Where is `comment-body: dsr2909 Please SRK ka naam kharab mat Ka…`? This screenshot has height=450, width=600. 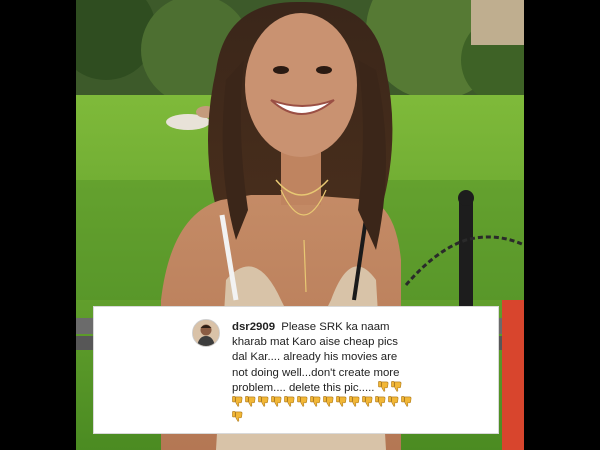 comment-body: dsr2909 Please SRK ka naam kharab mat Ka… is located at coordinates (323, 373).